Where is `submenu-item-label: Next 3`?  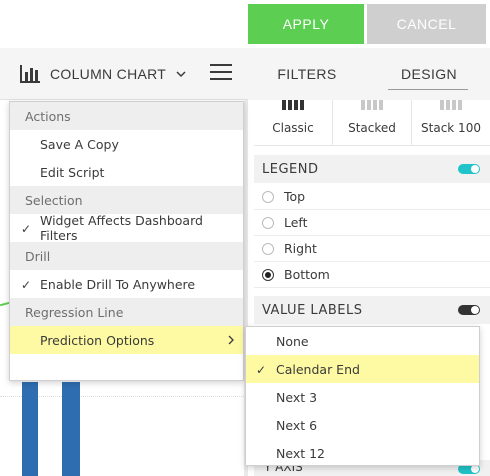 submenu-item-label: Next 3 is located at coordinates (297, 397).